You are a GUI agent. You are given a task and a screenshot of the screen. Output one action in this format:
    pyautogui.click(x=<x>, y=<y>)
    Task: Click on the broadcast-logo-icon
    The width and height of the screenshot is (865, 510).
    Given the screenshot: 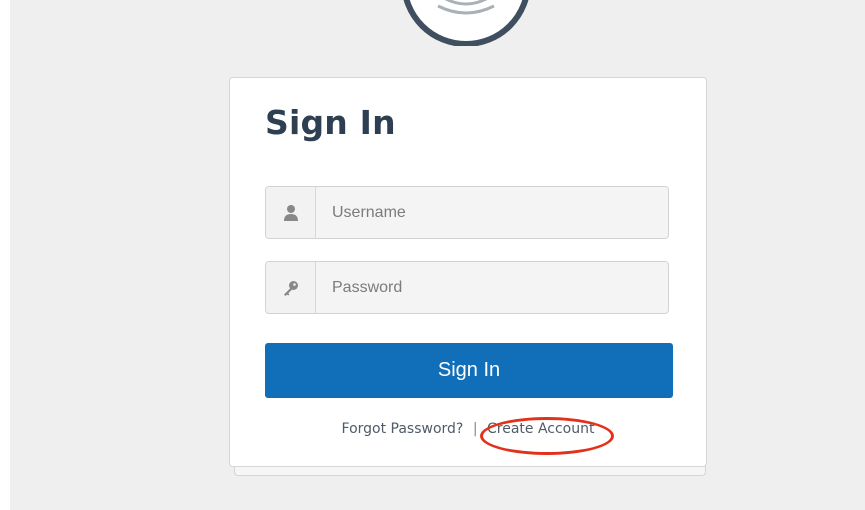 What is the action you would take?
    pyautogui.click(x=466, y=23)
    